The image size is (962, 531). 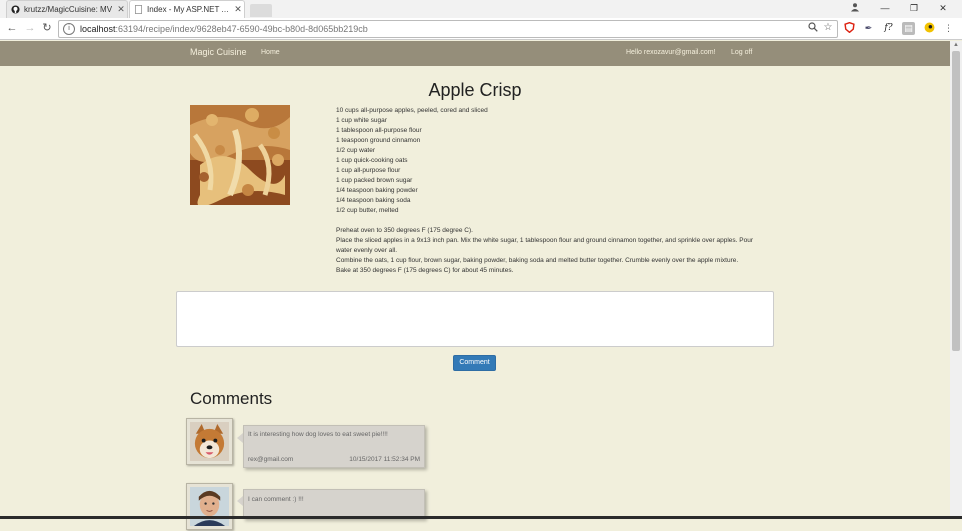 What do you see at coordinates (374, 180) in the screenshot?
I see `ingredient-item: 1 cup packed brown sugar` at bounding box center [374, 180].